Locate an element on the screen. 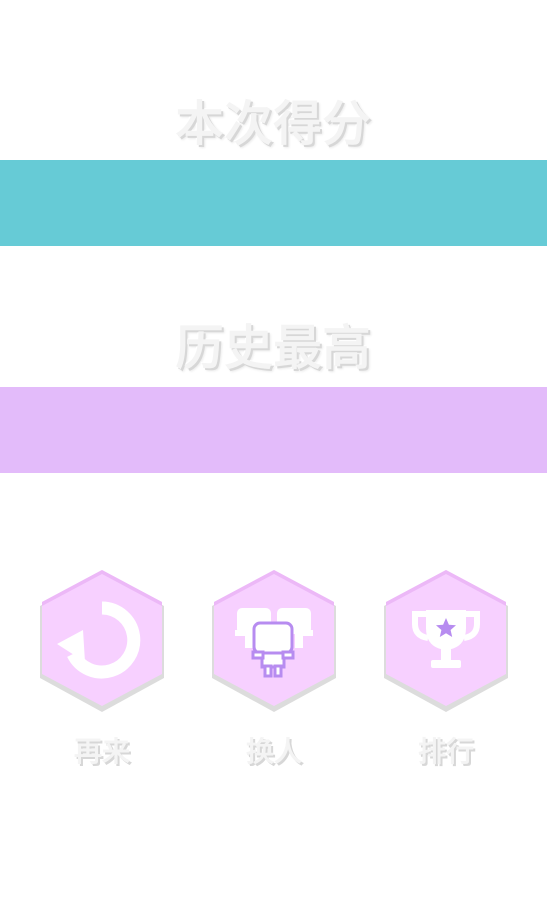 The width and height of the screenshot is (547, 899). retry-label: 再来 is located at coordinates (101, 751).